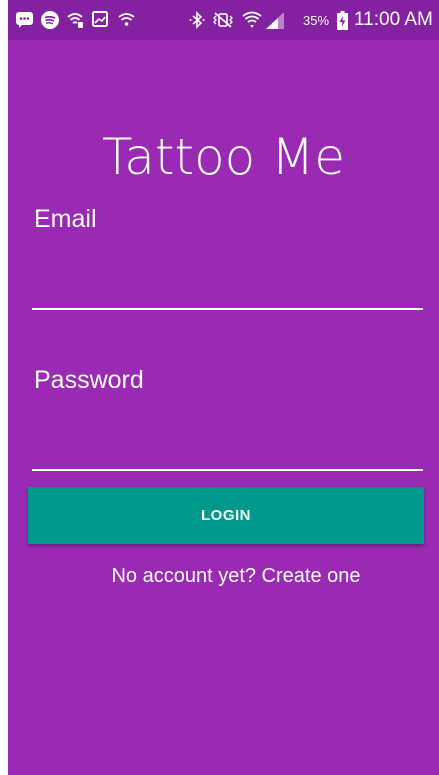 The image size is (439, 775). Describe the element at coordinates (226, 515) in the screenshot. I see `login-button: LOGIN` at that location.